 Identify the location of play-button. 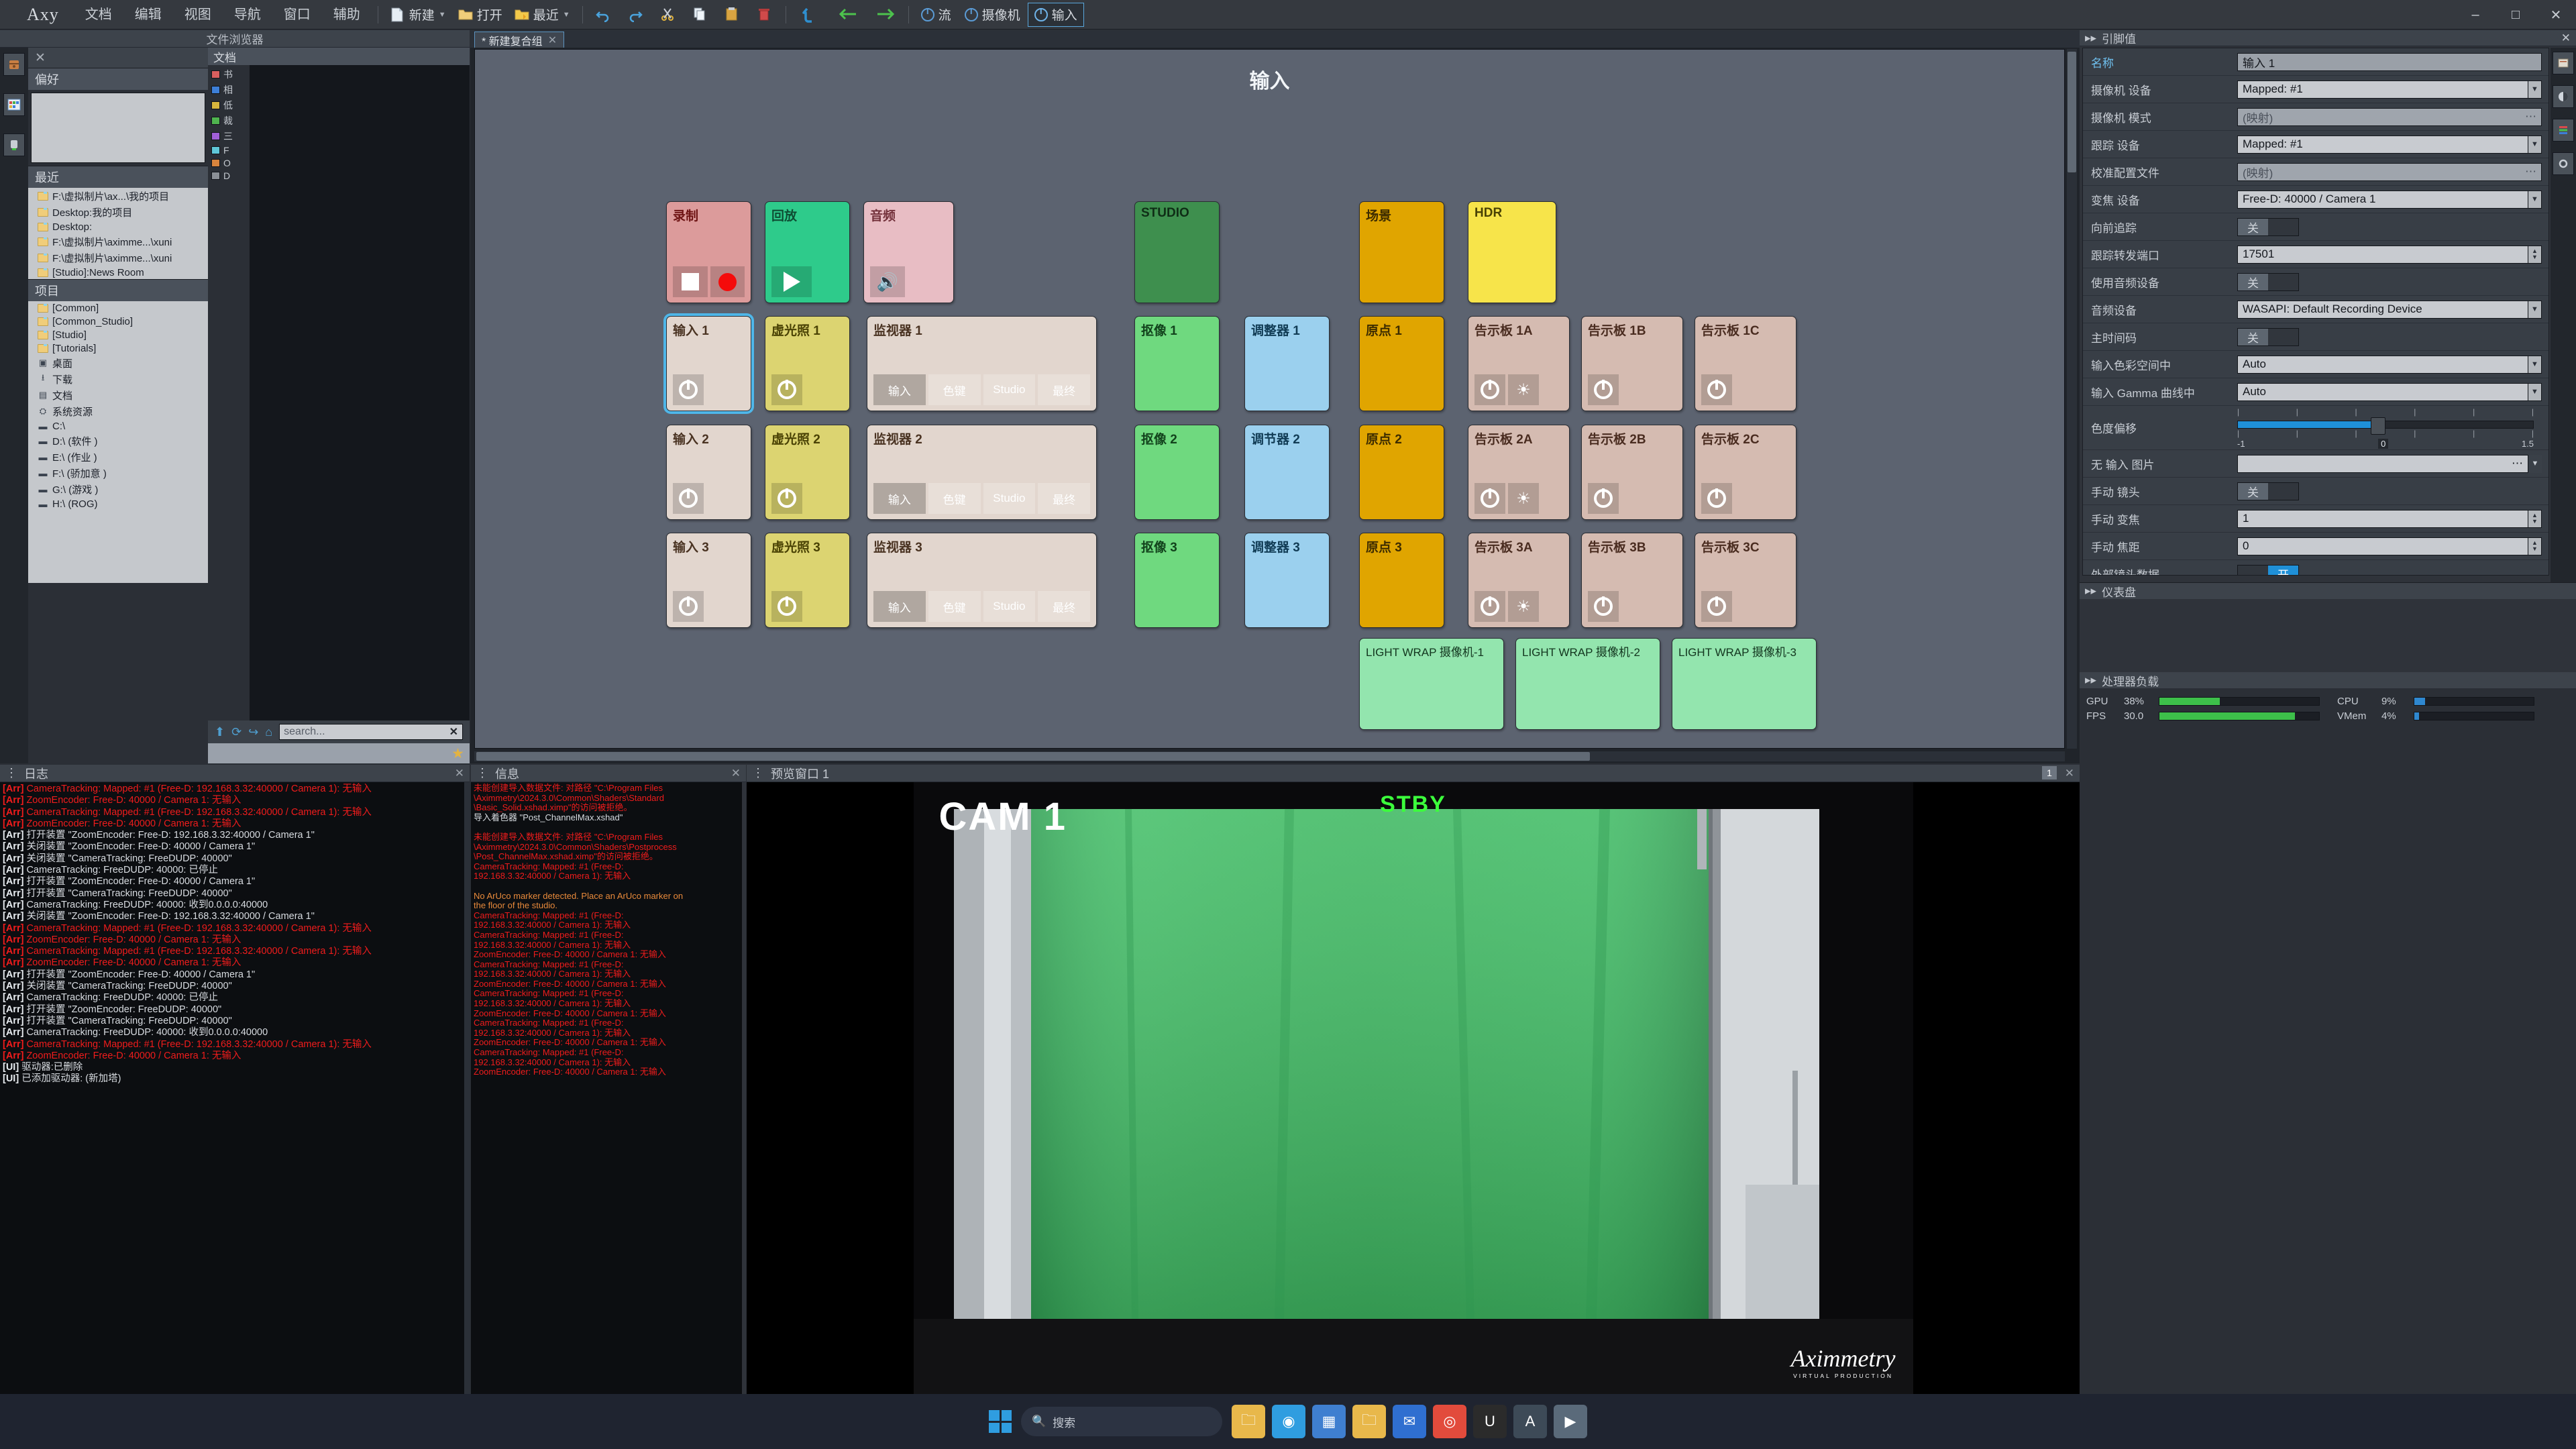
(791, 281).